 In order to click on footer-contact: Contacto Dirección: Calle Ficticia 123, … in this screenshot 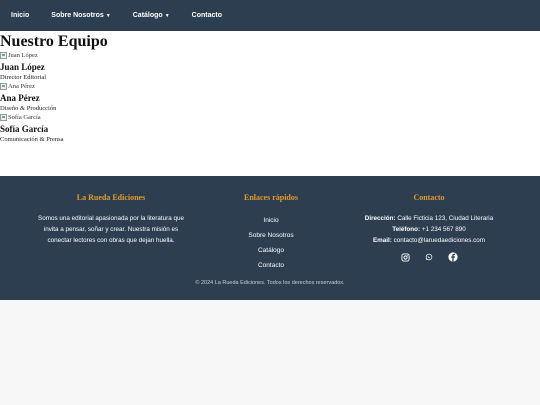, I will do `click(429, 227)`.